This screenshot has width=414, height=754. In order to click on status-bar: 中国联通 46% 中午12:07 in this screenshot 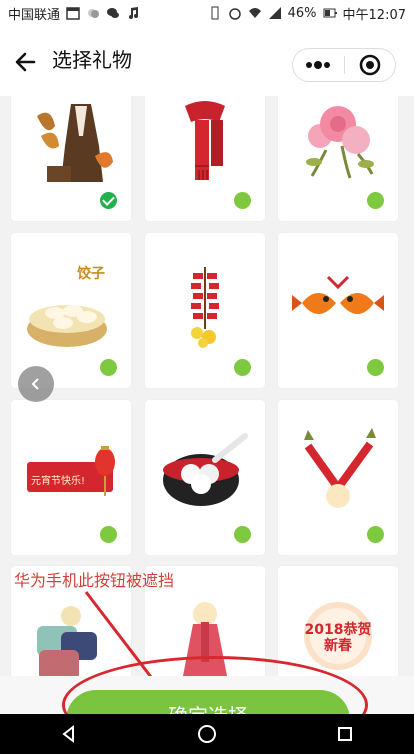, I will do `click(207, 13)`.